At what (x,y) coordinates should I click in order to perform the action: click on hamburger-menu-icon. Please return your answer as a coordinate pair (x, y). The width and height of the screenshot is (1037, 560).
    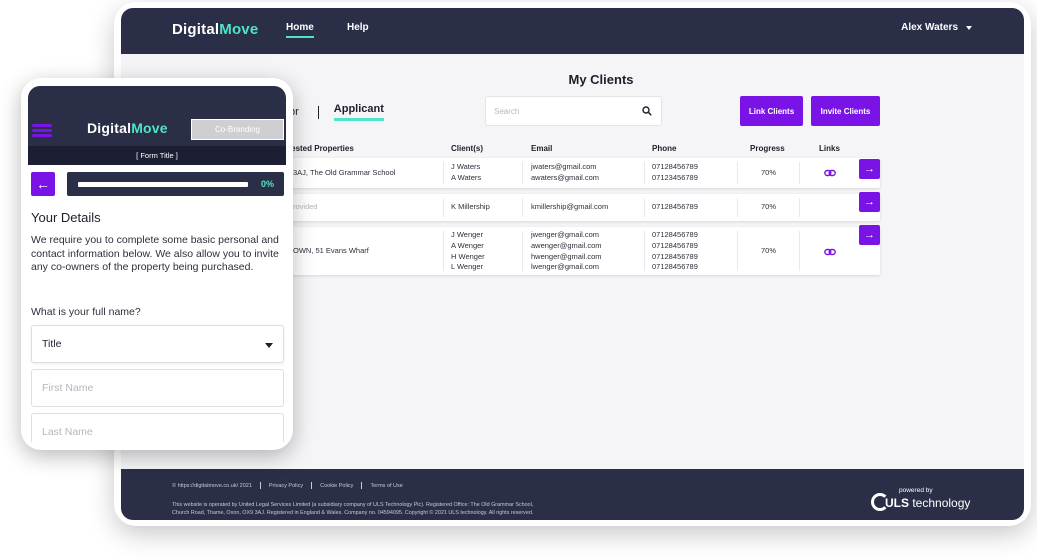
    Looking at the image, I should click on (42, 130).